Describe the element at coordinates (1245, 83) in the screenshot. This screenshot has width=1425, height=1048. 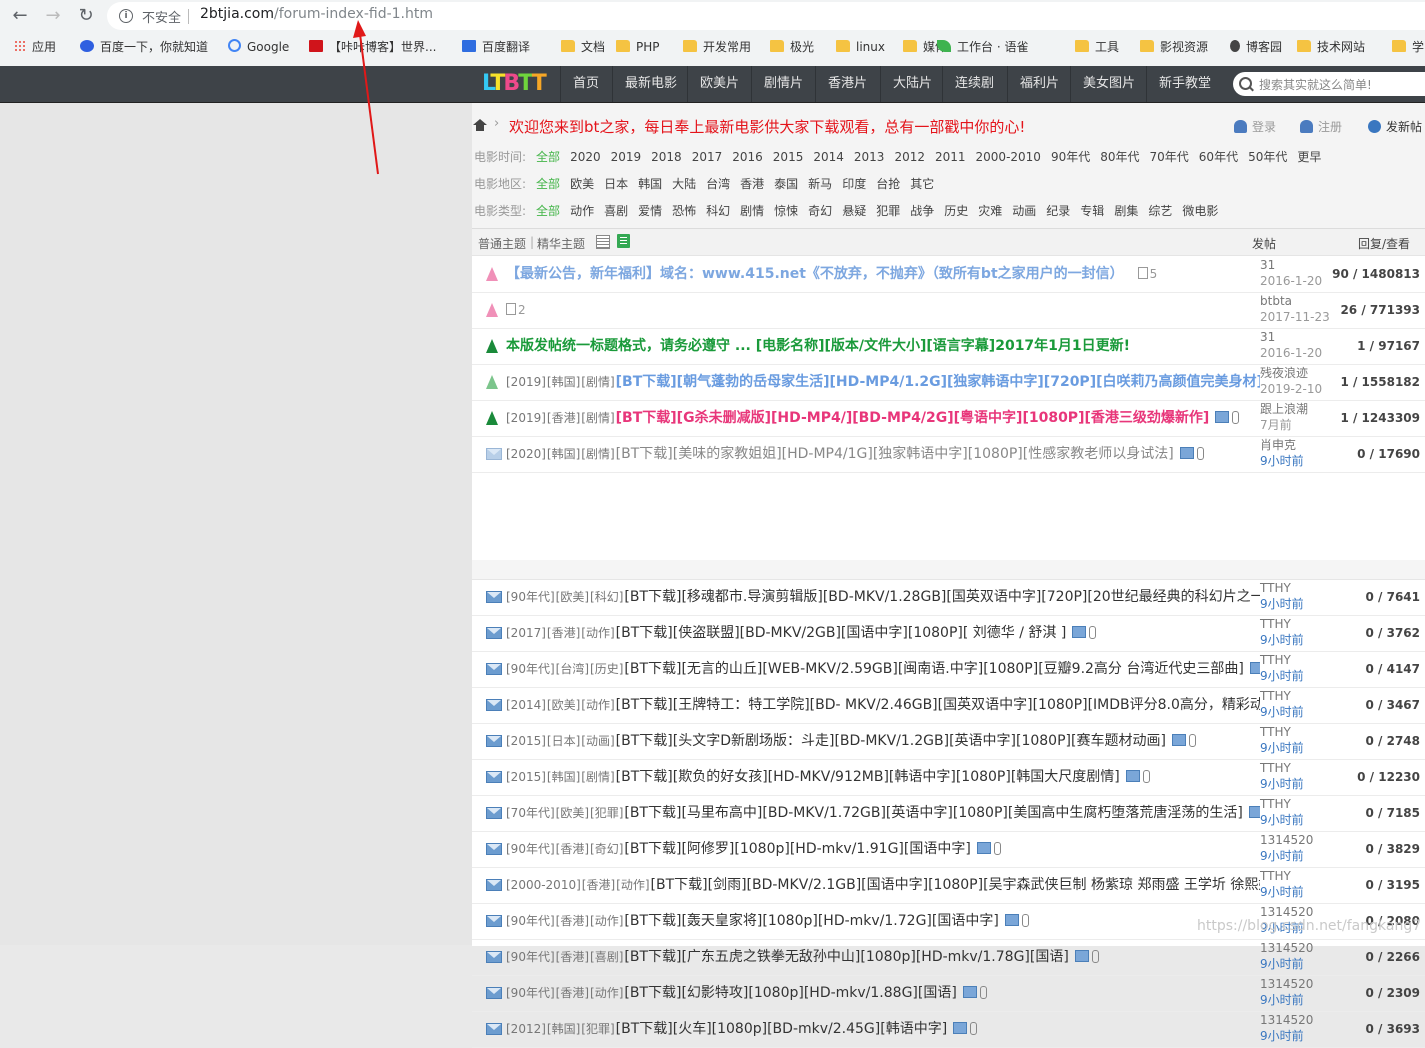
I see `search-icon` at that location.